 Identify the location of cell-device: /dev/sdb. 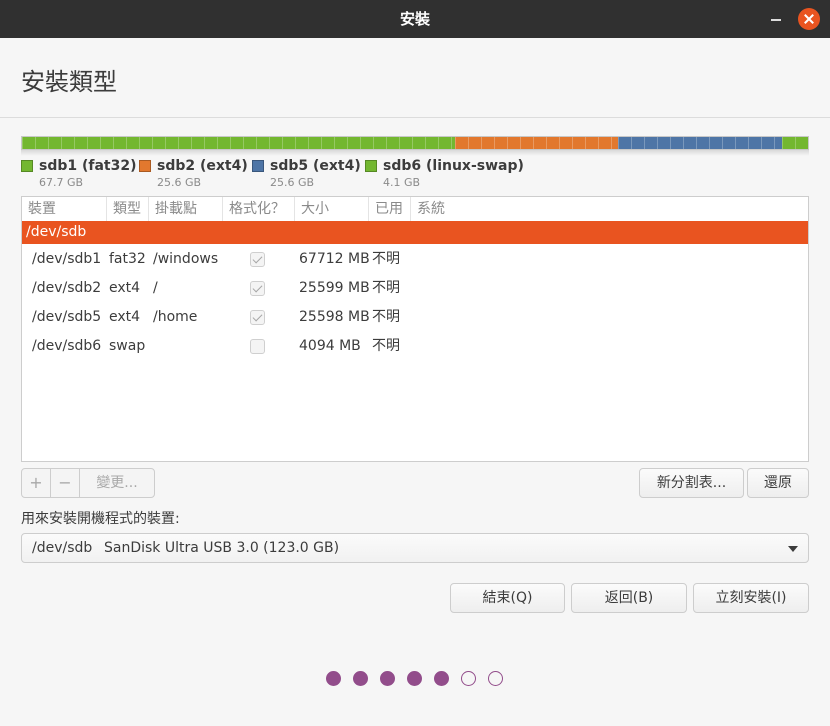
(56, 232).